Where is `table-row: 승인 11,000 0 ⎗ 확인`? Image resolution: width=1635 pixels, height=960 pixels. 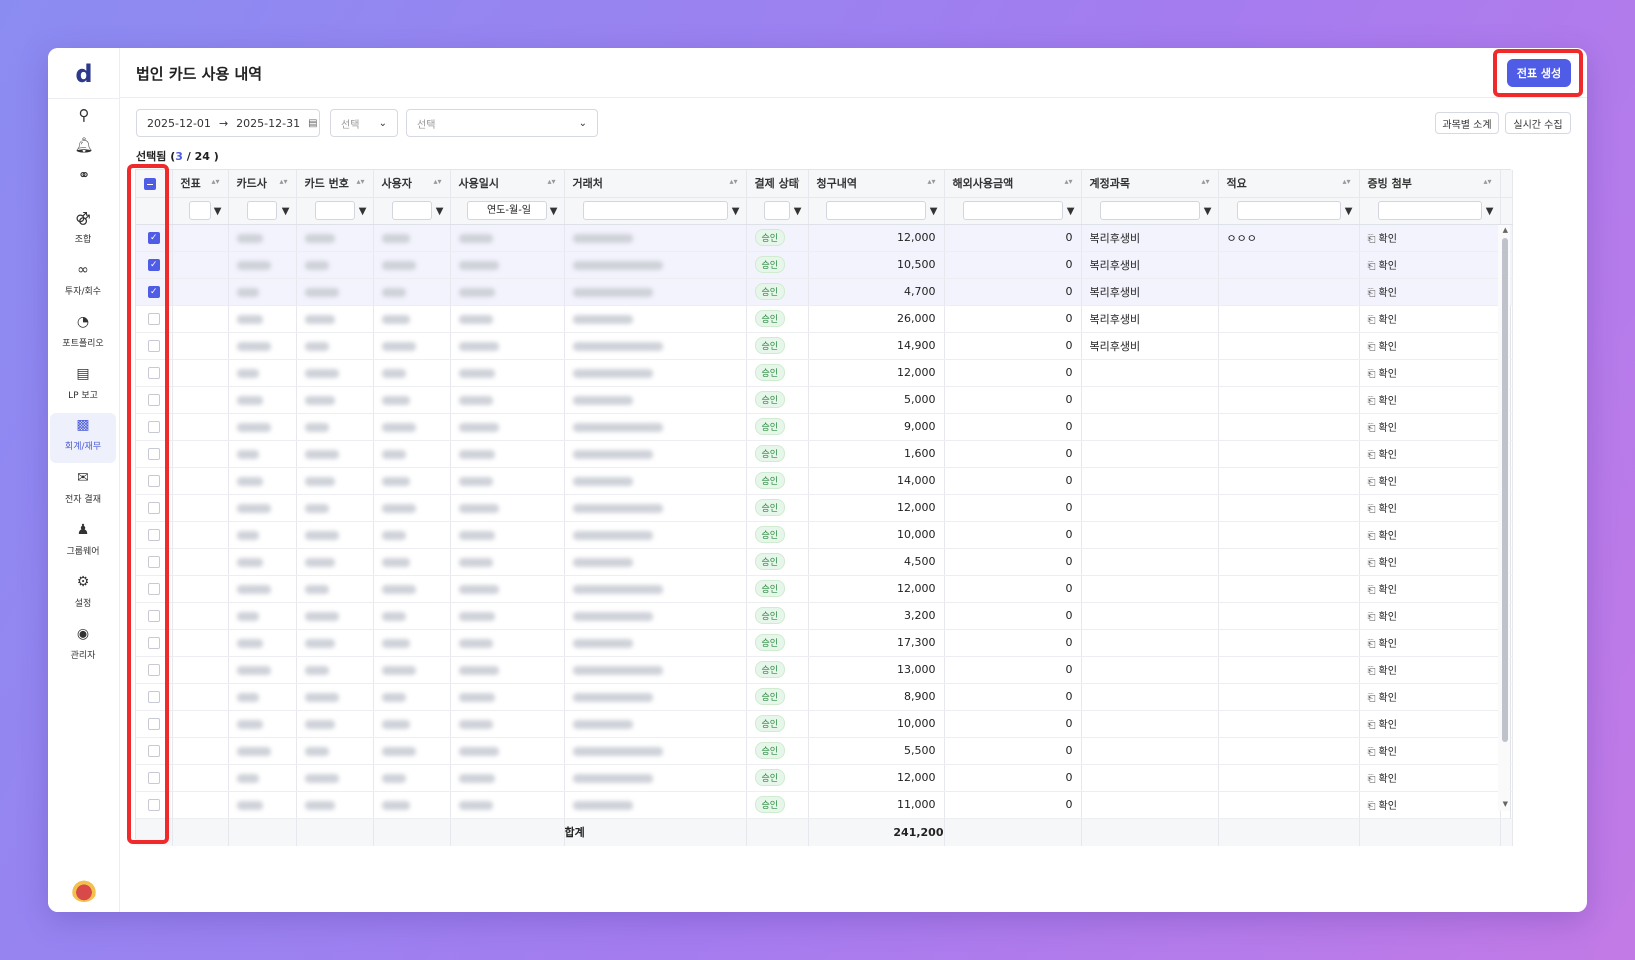
table-row: 승인 11,000 0 ⎗ 확인 is located at coordinates (824, 805).